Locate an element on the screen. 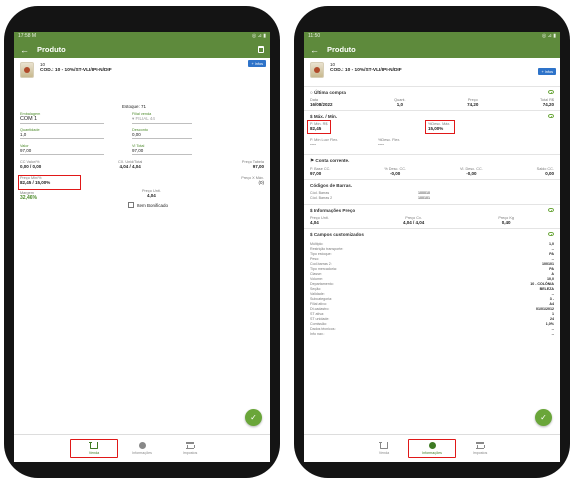 This screenshot has height=487, width=574. unit-price: Preço Unit. 4,04 is located at coordinates (151, 193).